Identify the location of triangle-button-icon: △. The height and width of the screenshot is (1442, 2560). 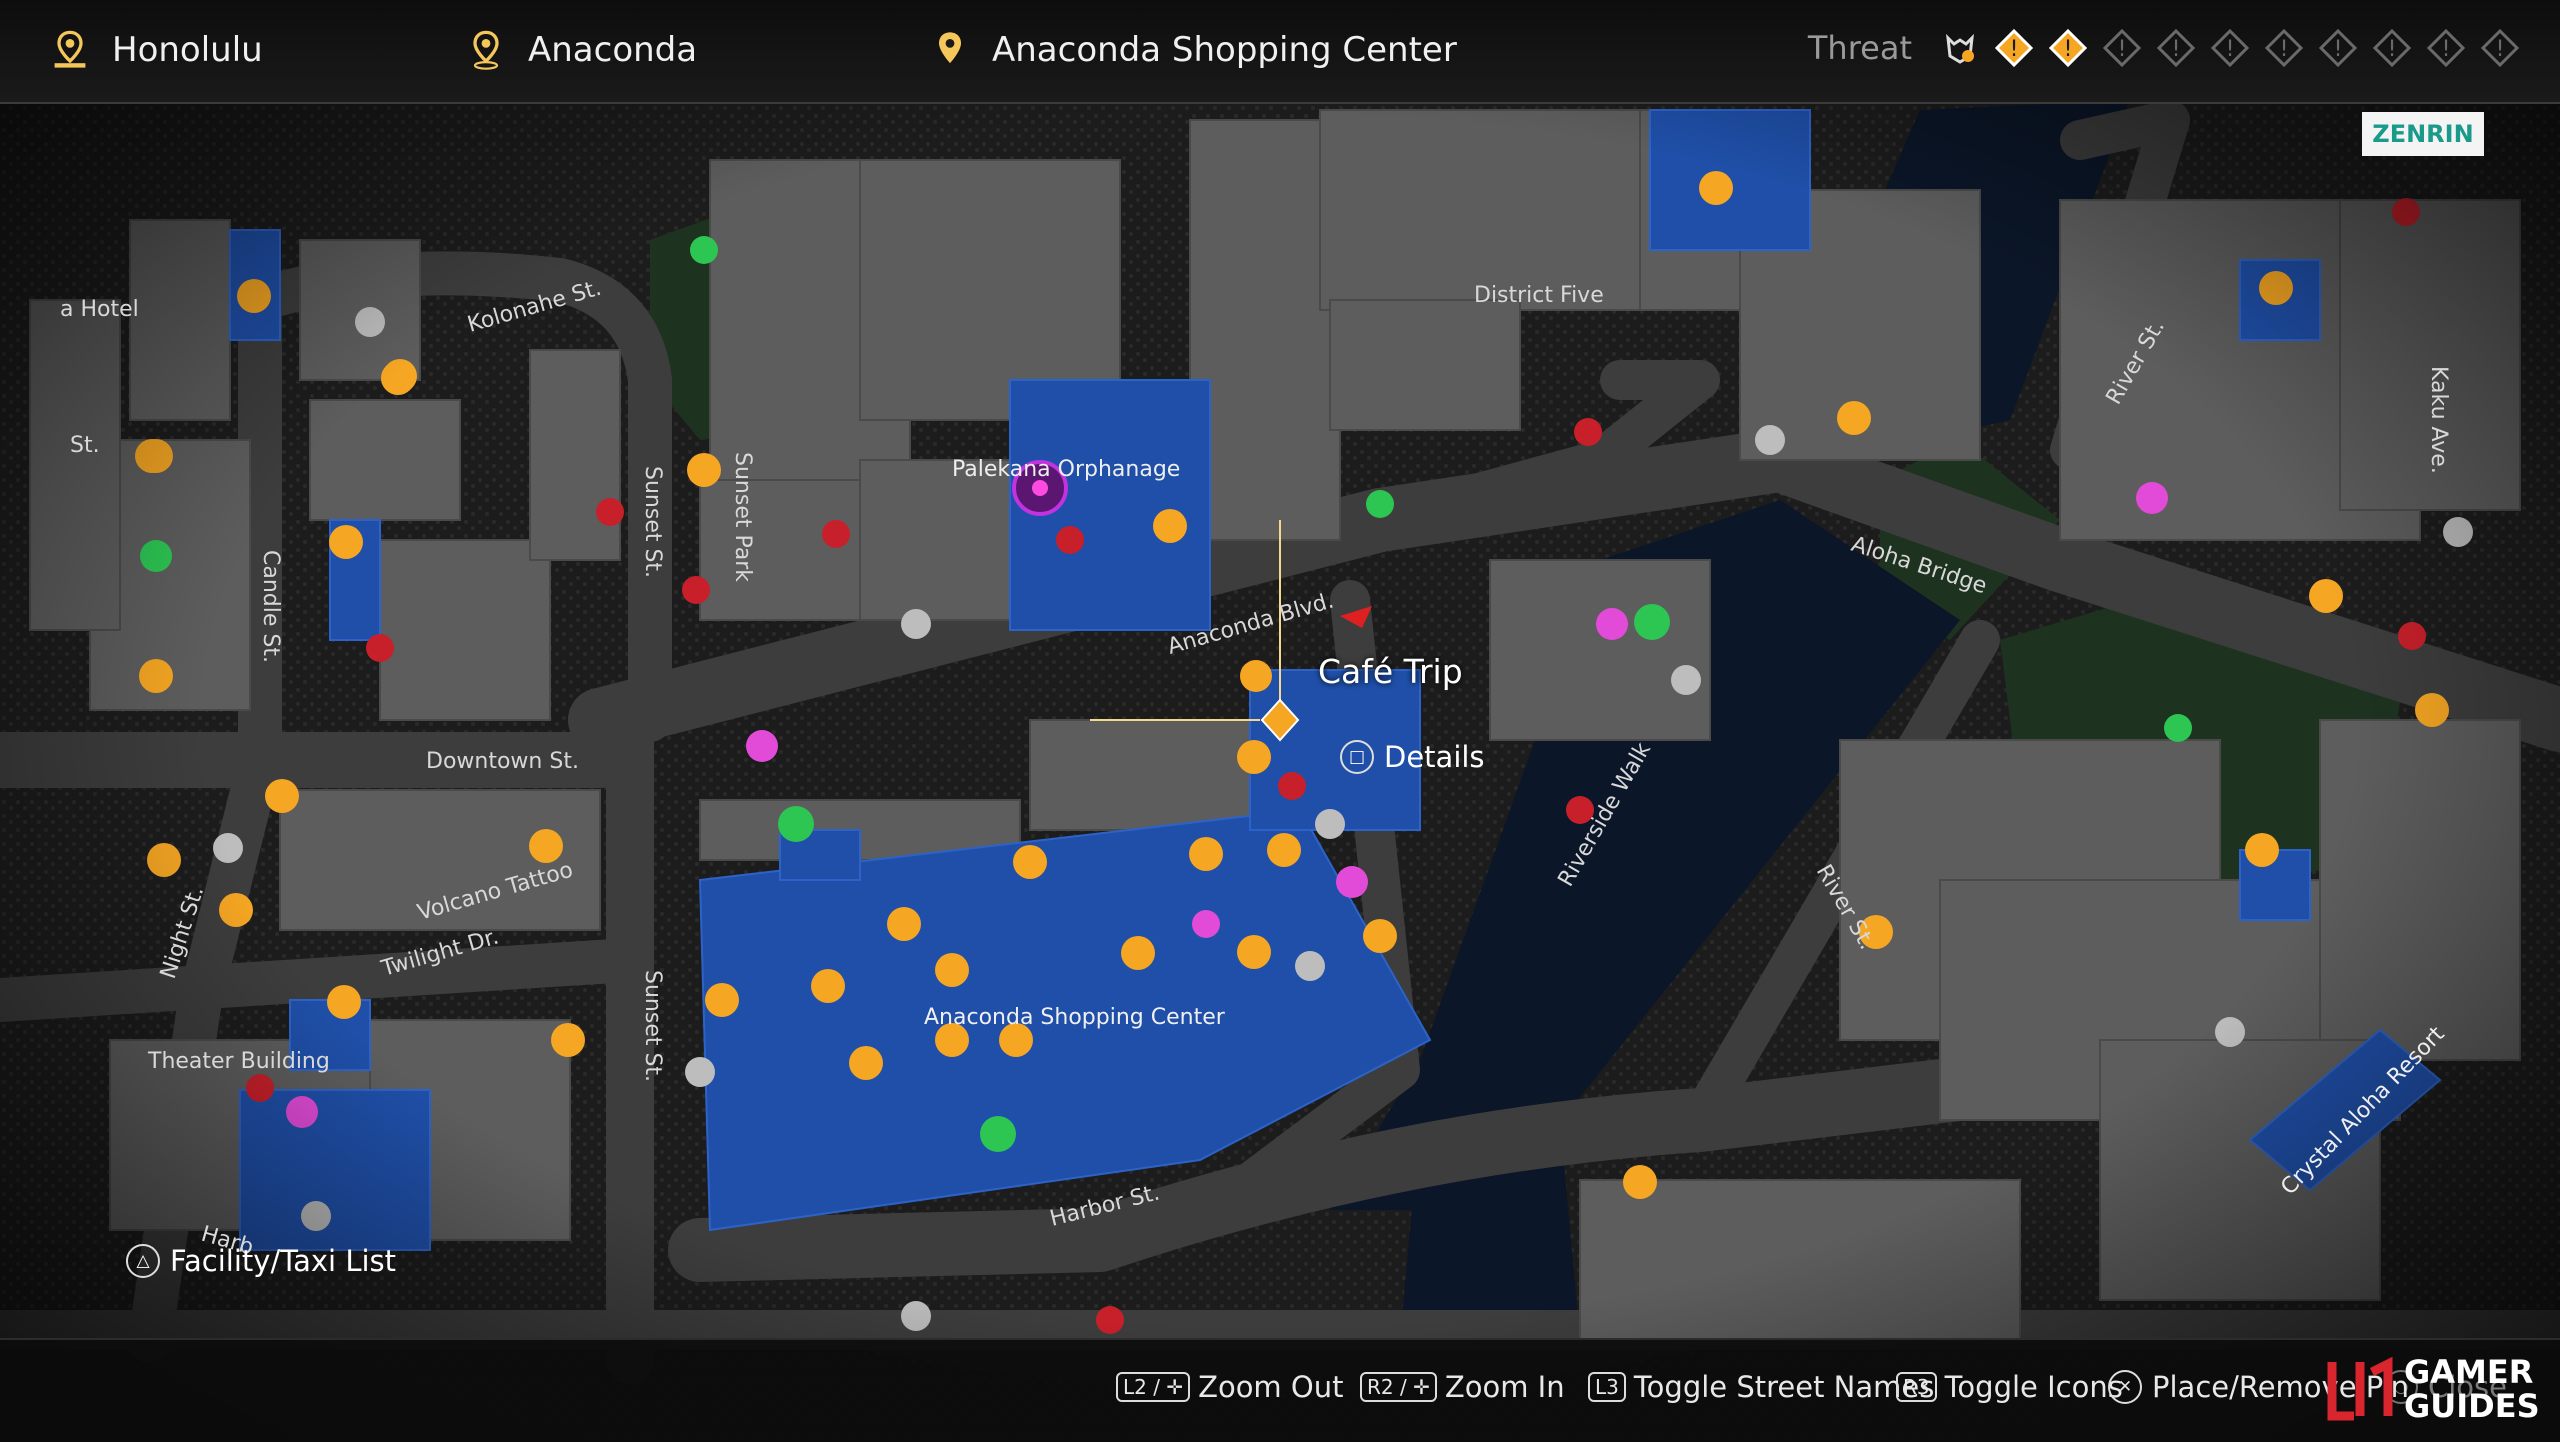
(143, 1261).